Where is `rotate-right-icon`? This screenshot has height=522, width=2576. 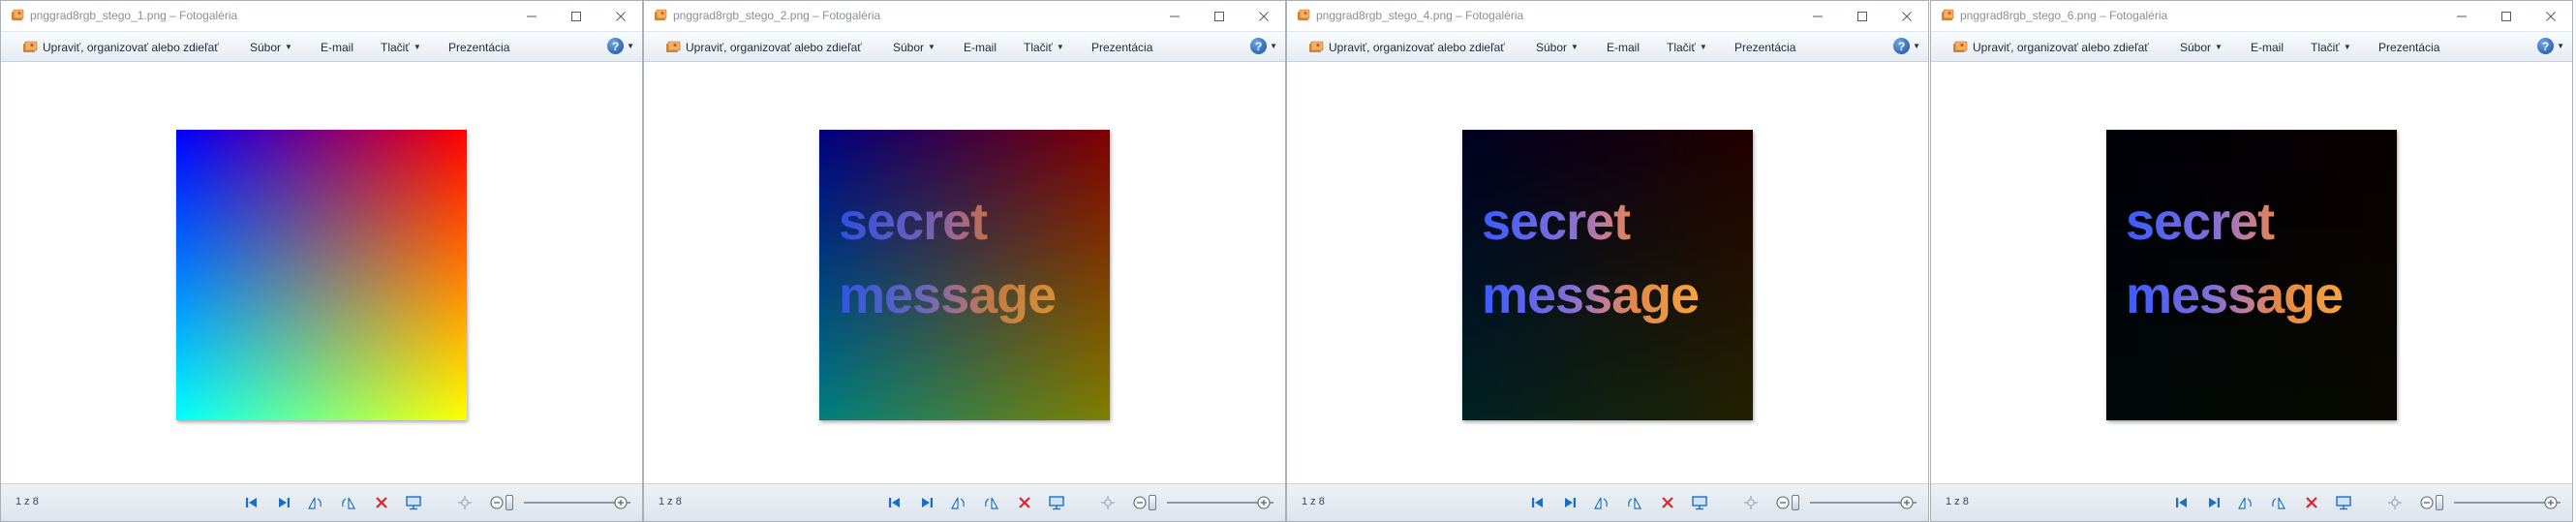 rotate-right-icon is located at coordinates (349, 503).